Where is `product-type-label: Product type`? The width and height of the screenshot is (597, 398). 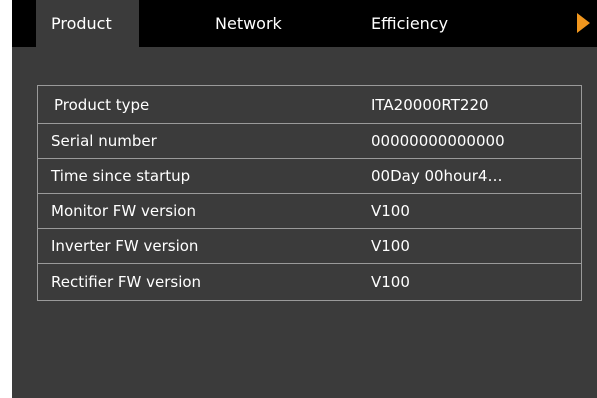
product-type-label: Product type is located at coordinates (102, 104).